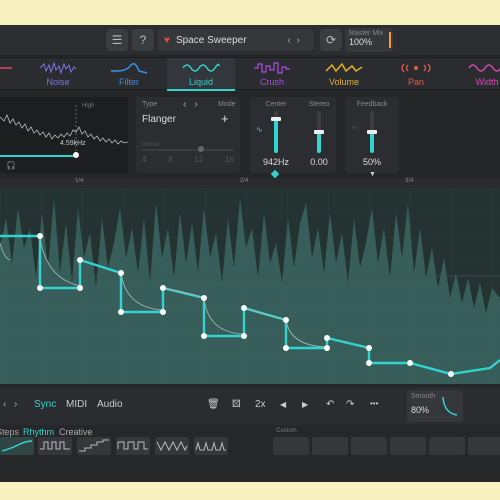  What do you see at coordinates (64, 135) in the screenshot?
I see `filter-display: High 4.59kHz 🎧` at bounding box center [64, 135].